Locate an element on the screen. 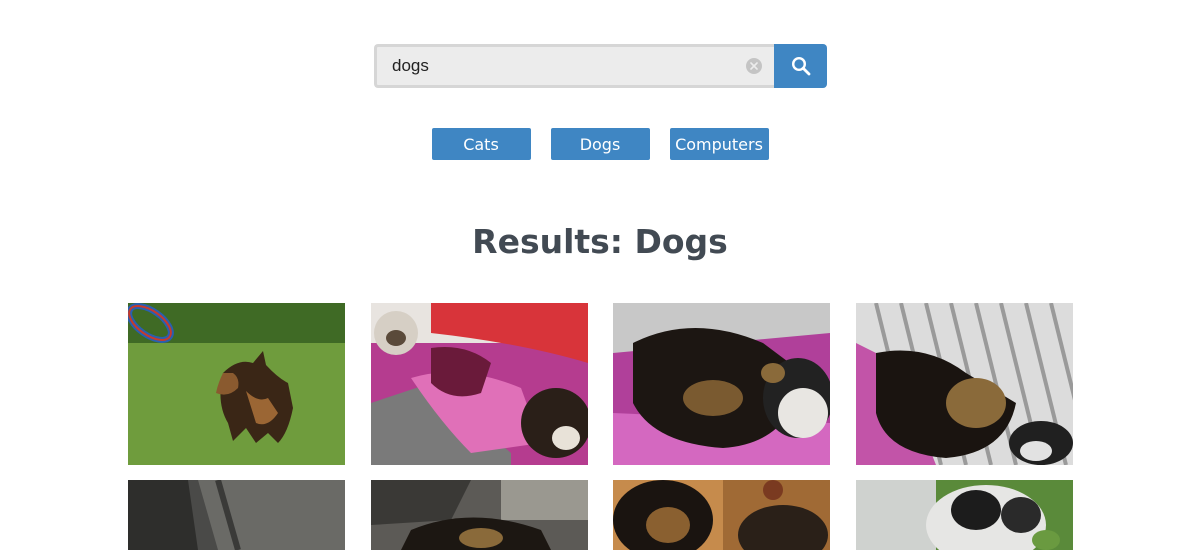 This screenshot has height=550, width=1200. puppies-floor-image is located at coordinates (721, 515).